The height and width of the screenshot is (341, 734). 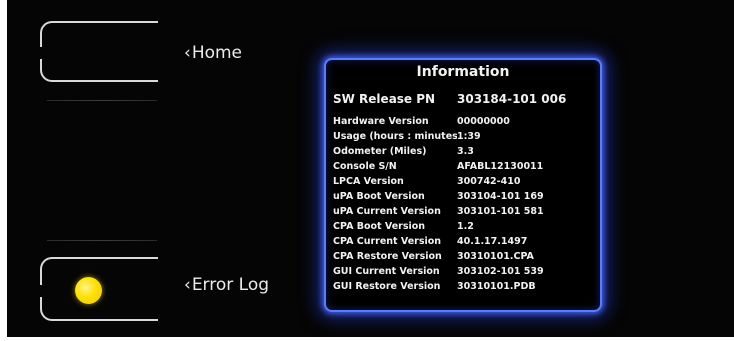 I want to click on info-row: Hardware Version 00000000, so click(x=463, y=121).